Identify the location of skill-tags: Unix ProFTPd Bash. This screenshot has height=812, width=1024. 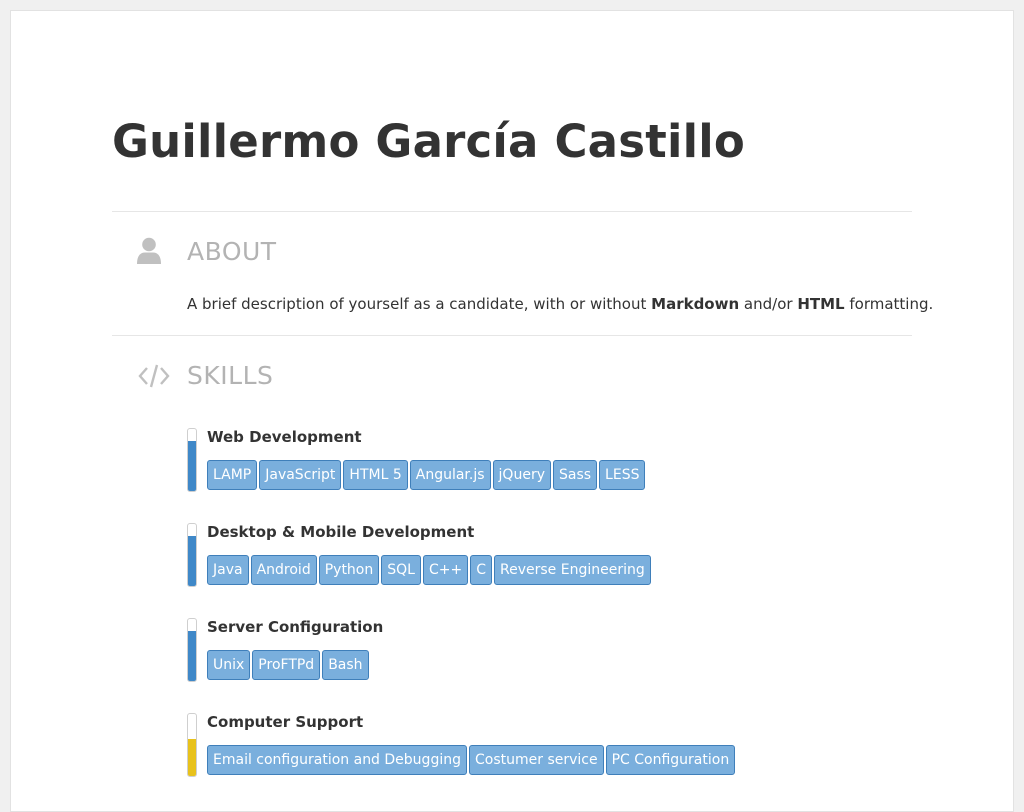
(289, 665).